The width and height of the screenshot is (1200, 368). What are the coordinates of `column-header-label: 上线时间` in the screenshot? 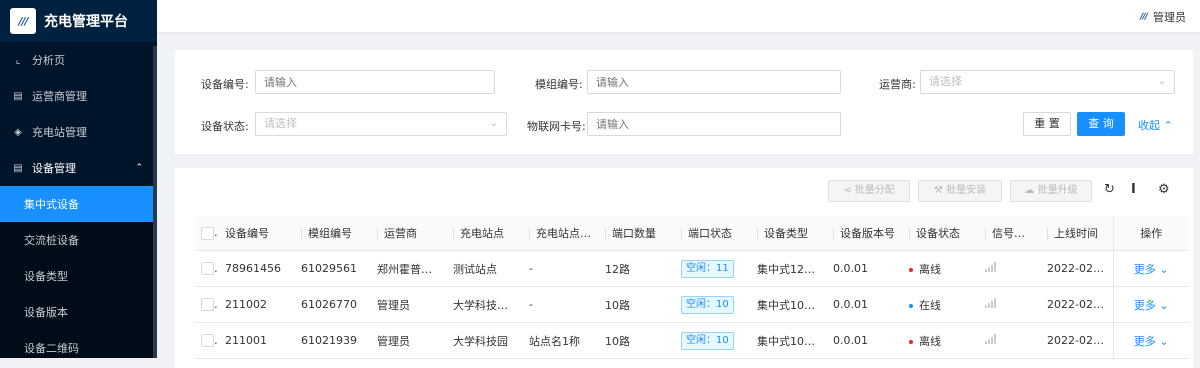 It's located at (1076, 233).